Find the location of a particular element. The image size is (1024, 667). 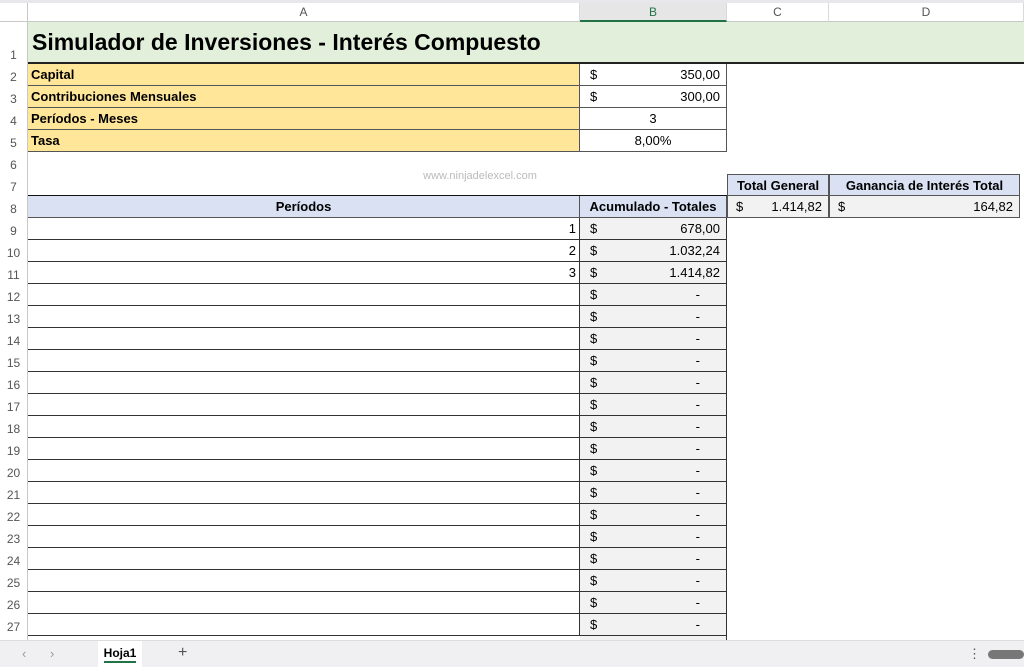

row-header-19: 19 is located at coordinates (14, 449).